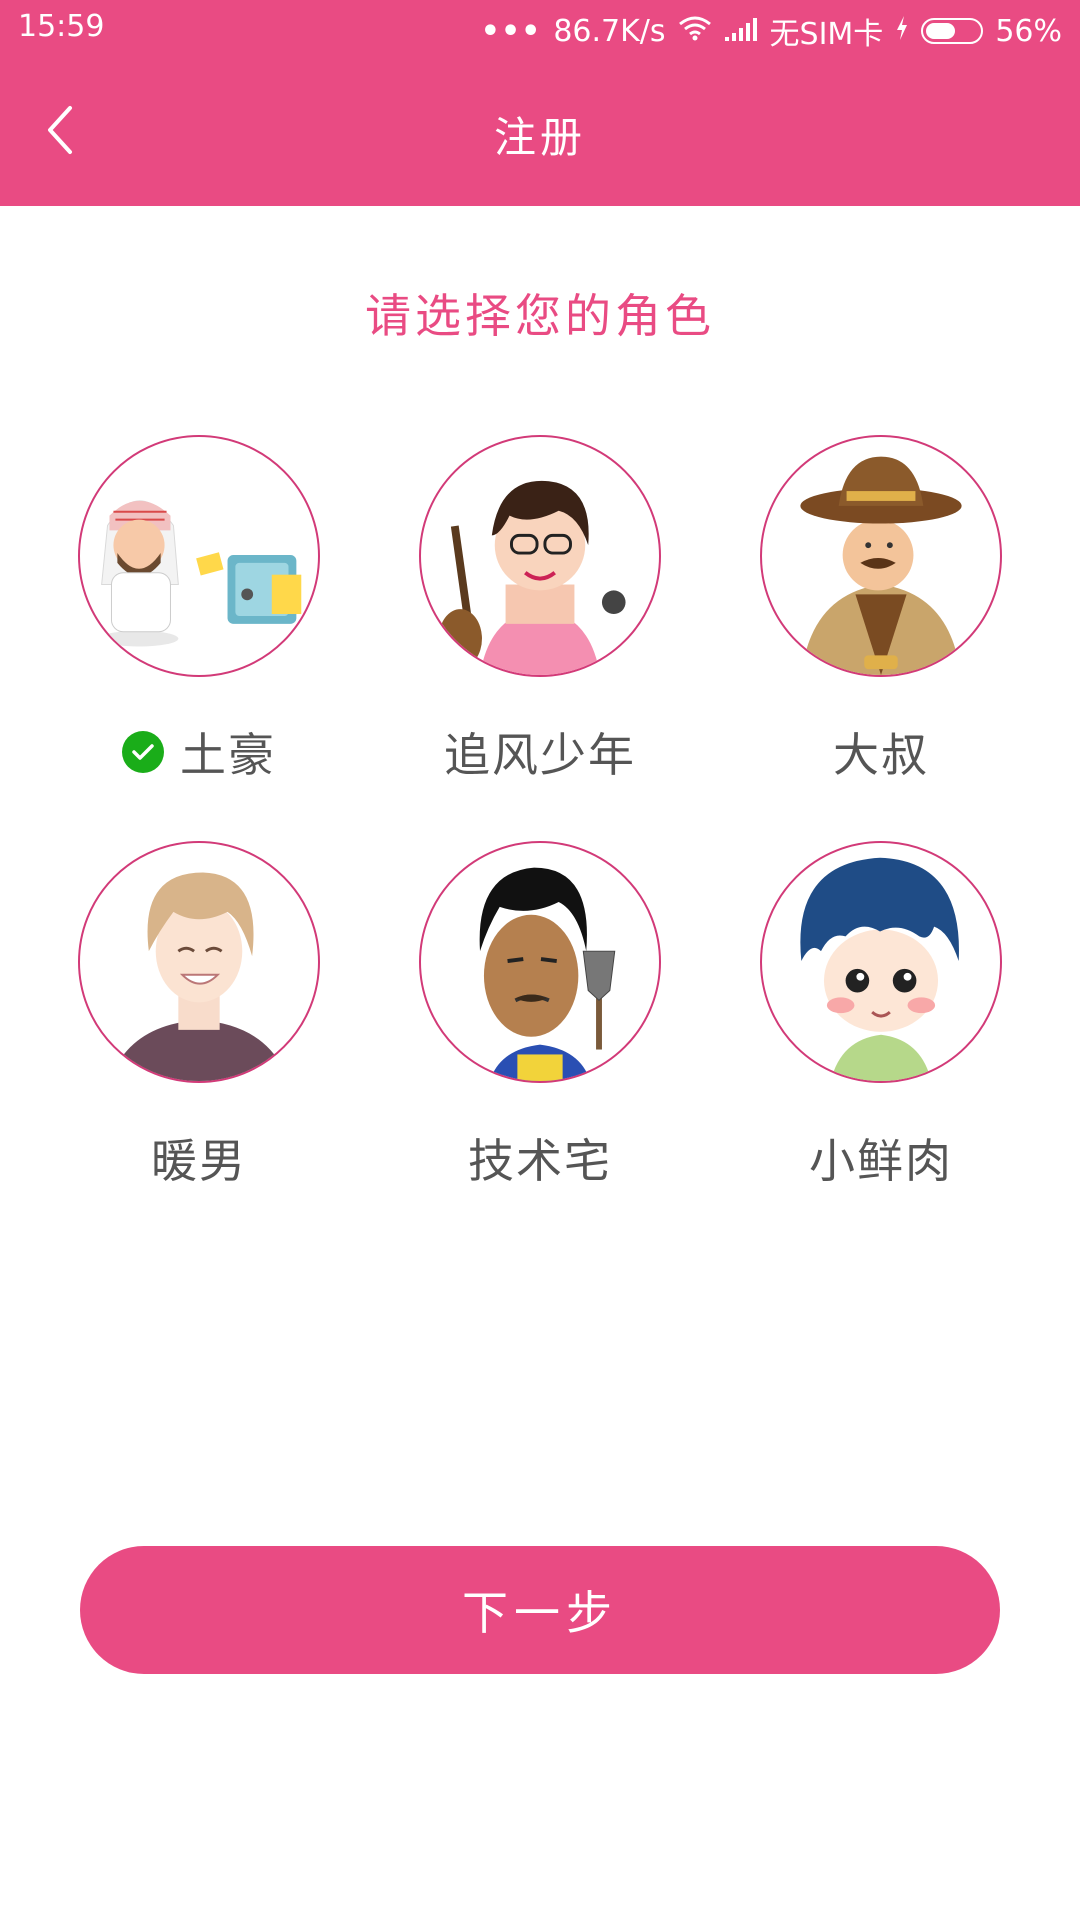 The image size is (1080, 1920). I want to click on role-option-tuhao: 土豪, so click(199, 610).